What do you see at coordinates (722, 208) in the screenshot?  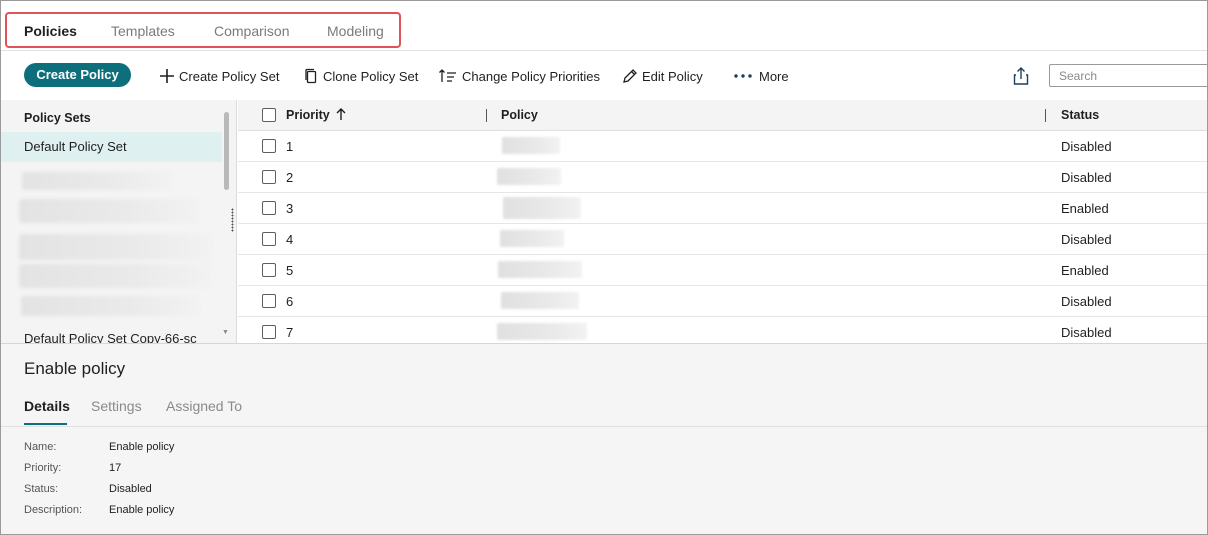 I see `table-row: 3 Enabled` at bounding box center [722, 208].